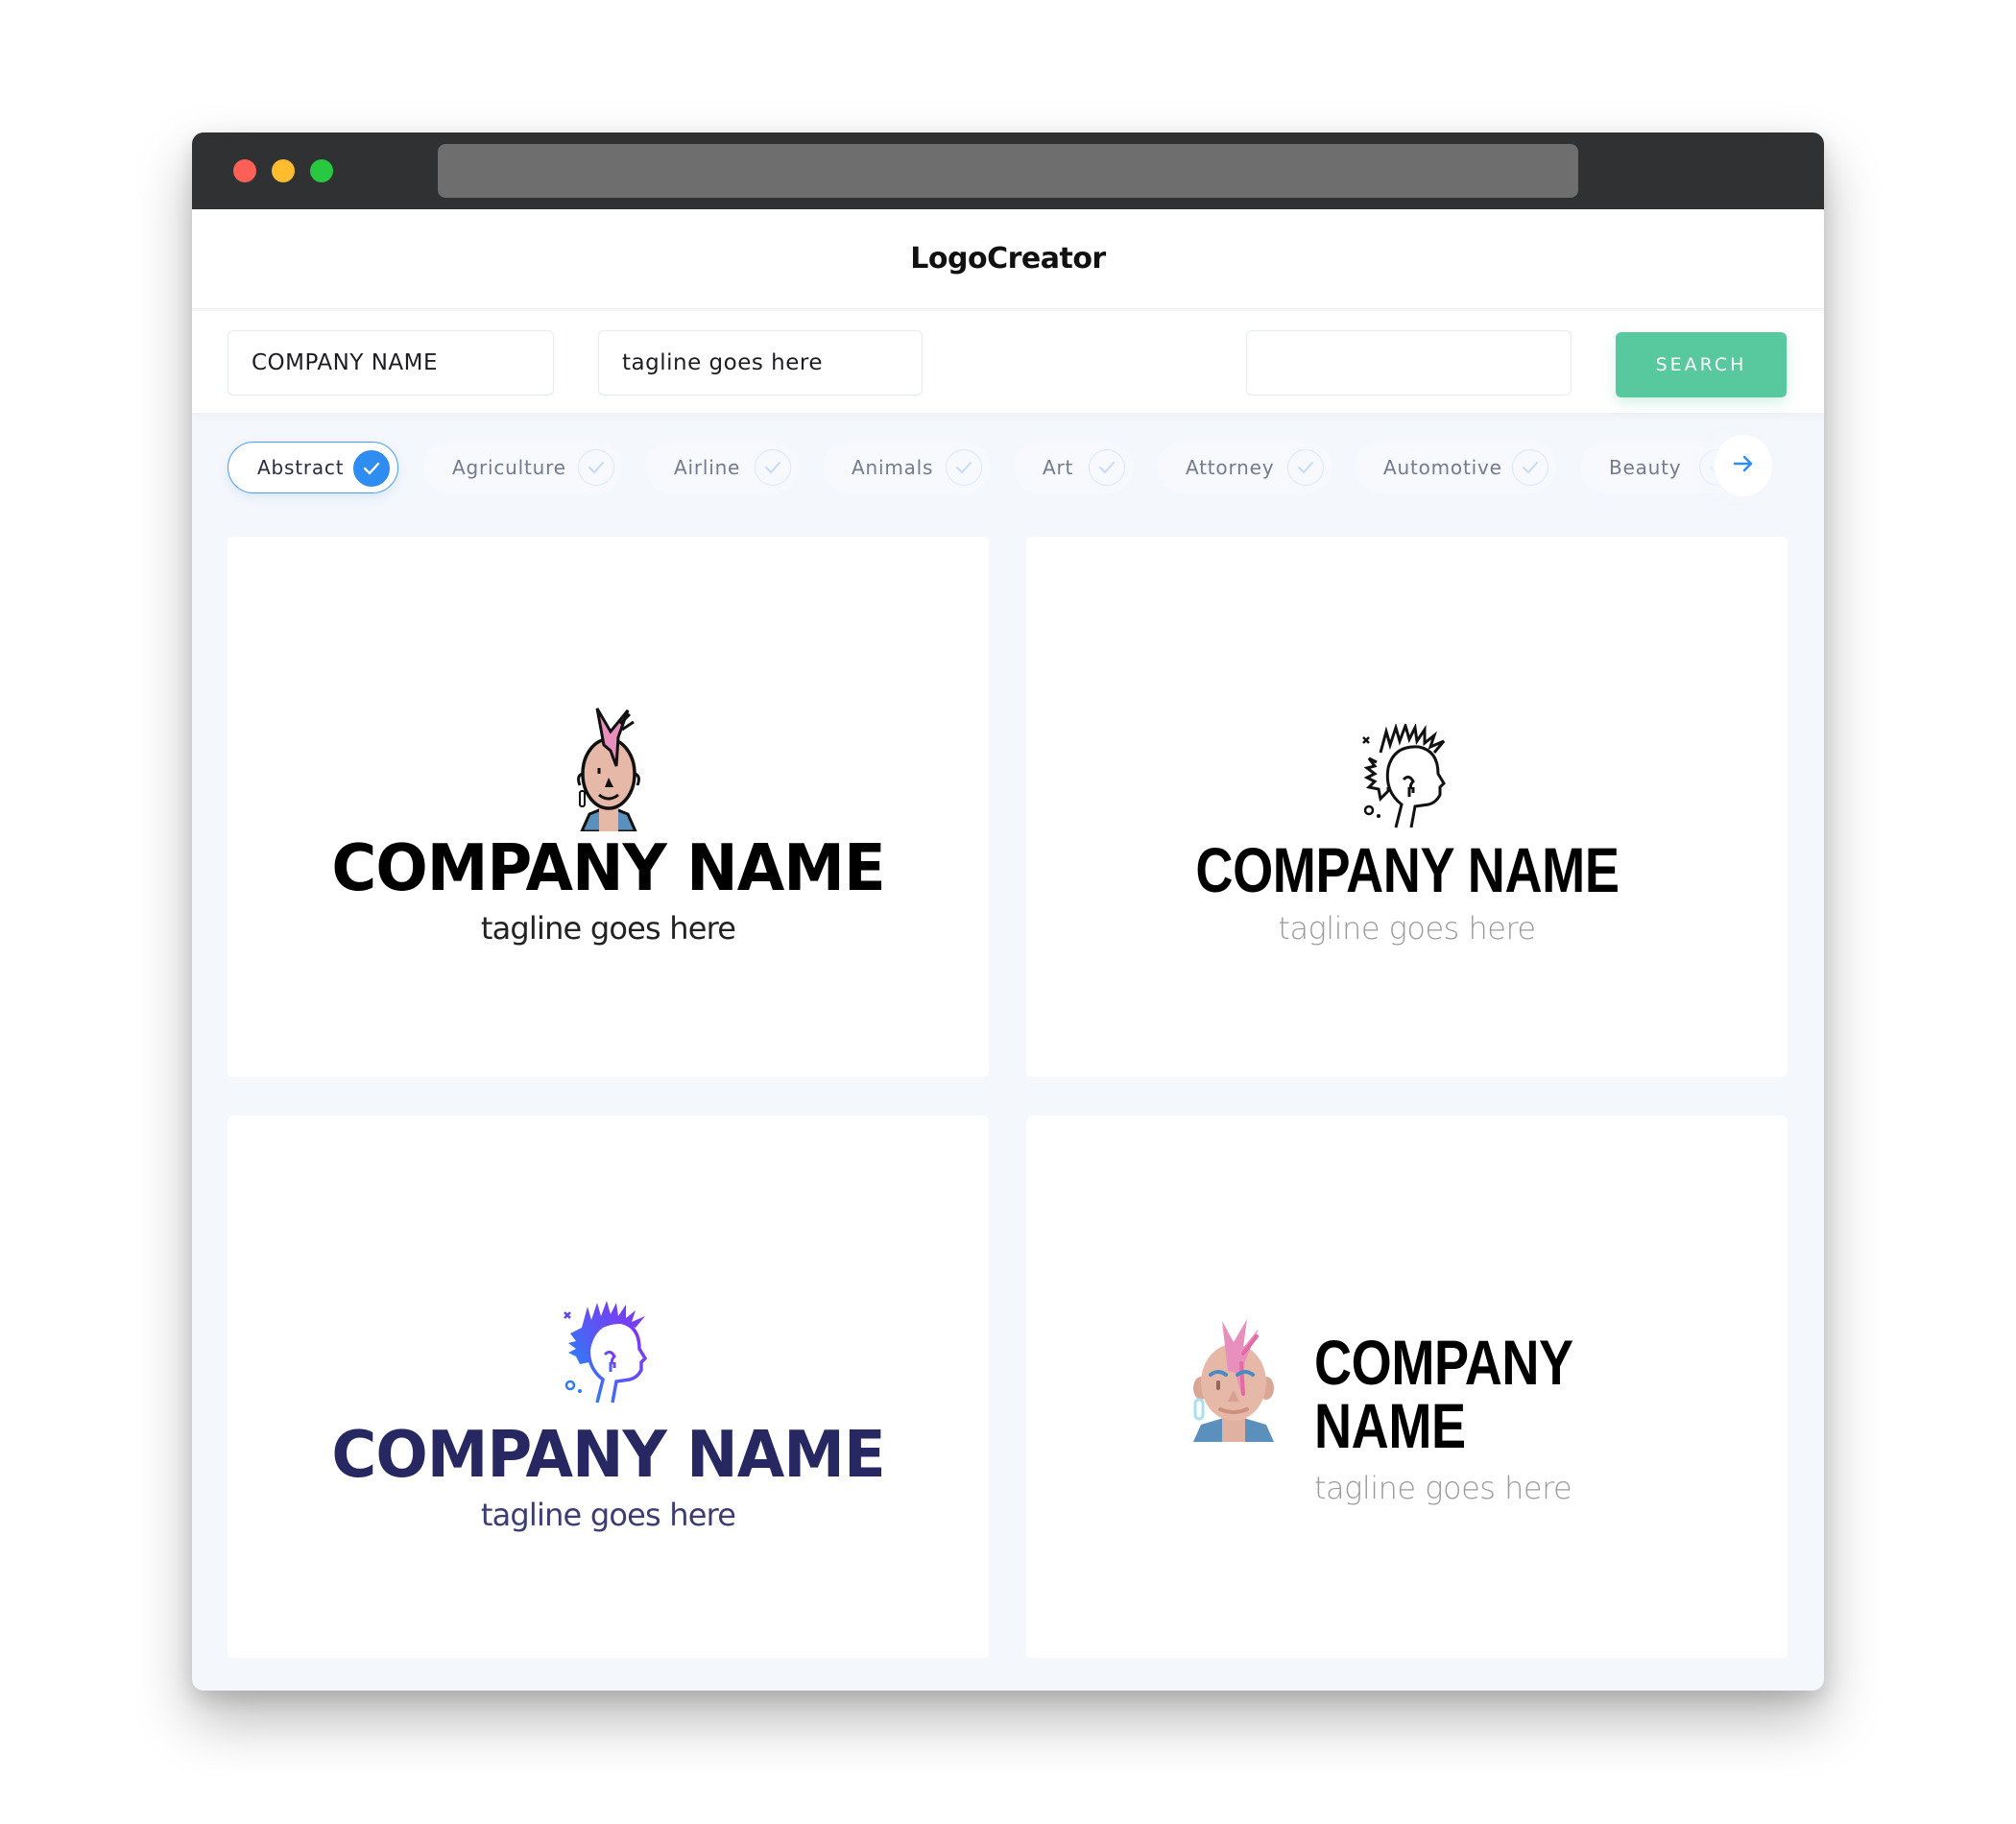  I want to click on category-chip-attorney: Attorney, so click(1244, 467).